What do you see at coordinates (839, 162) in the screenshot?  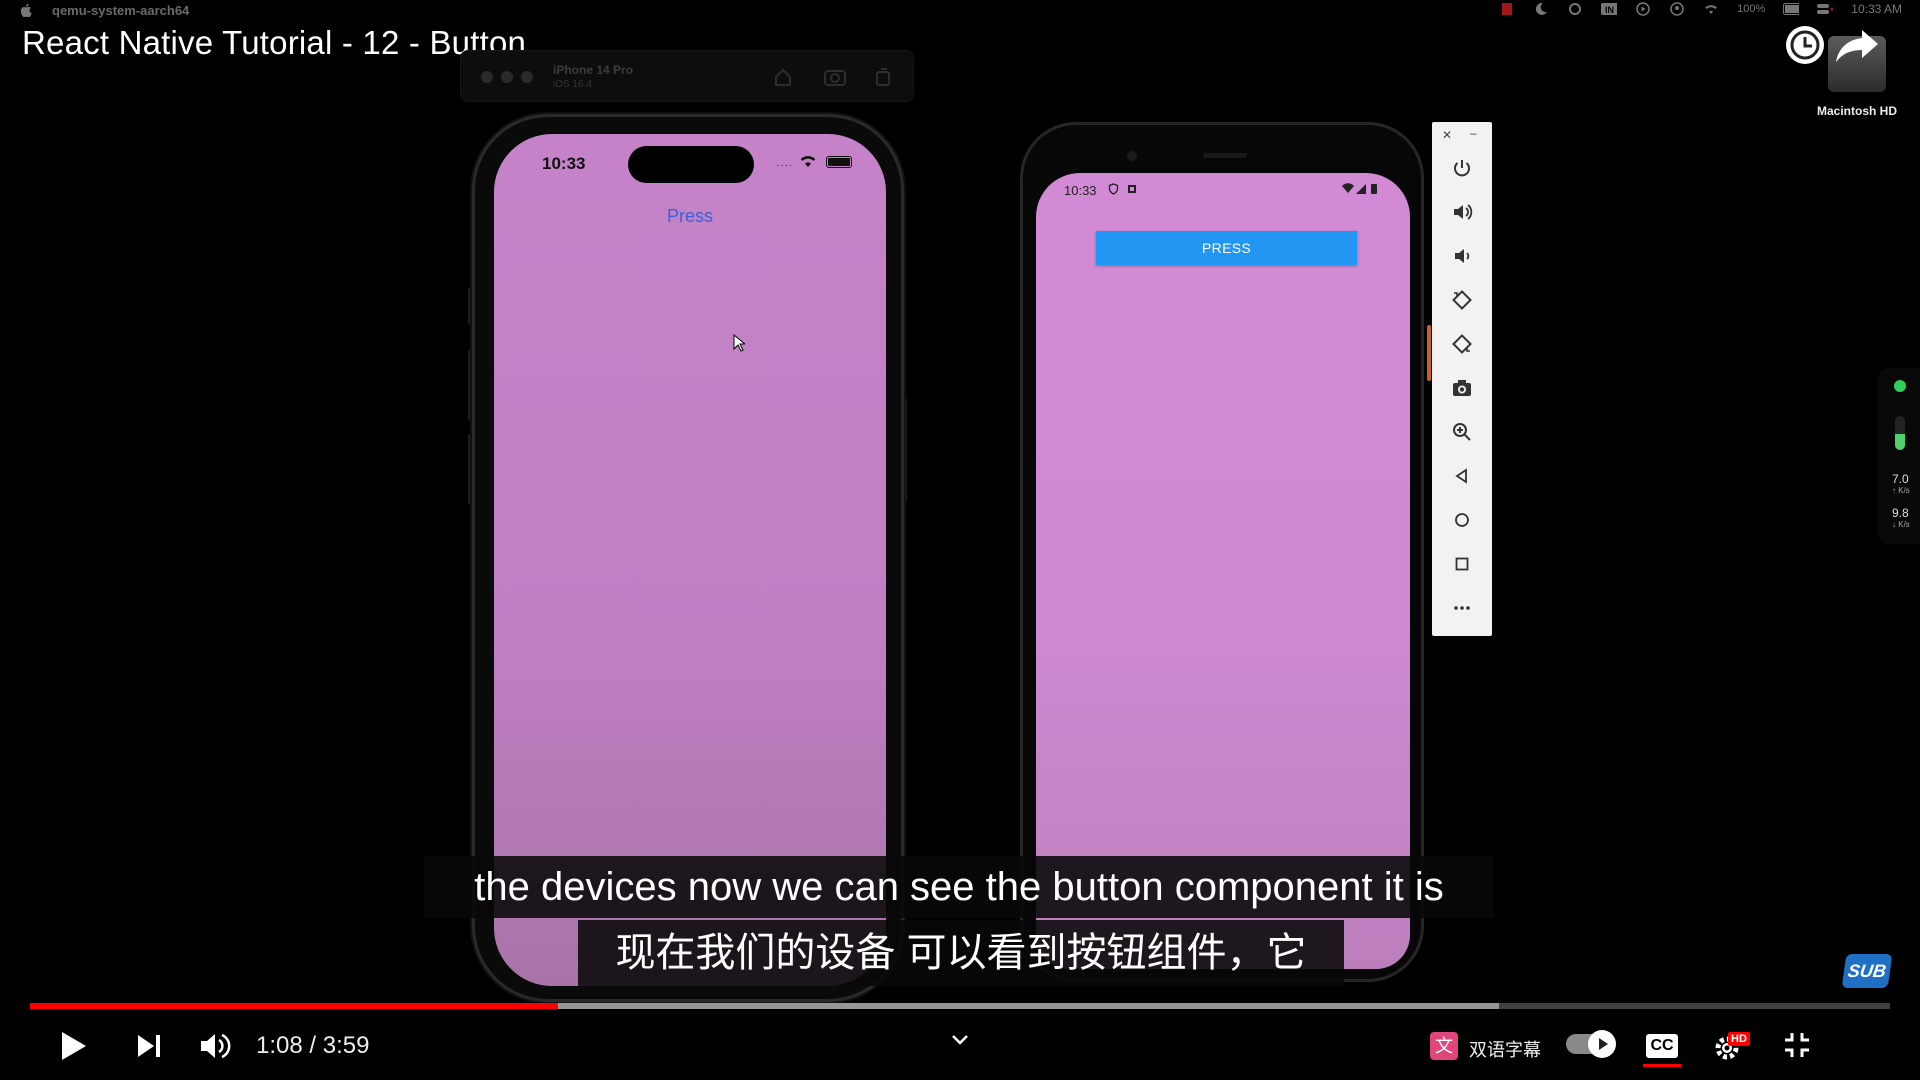 I see `ios-battery-icon` at bounding box center [839, 162].